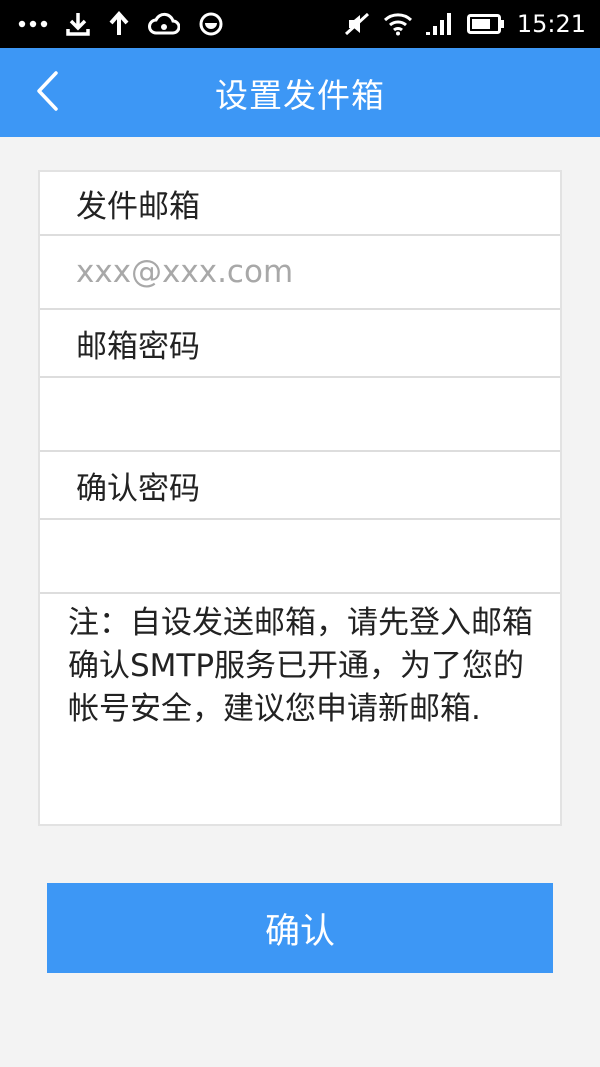 The height and width of the screenshot is (1067, 600). I want to click on password-field, so click(300, 414).